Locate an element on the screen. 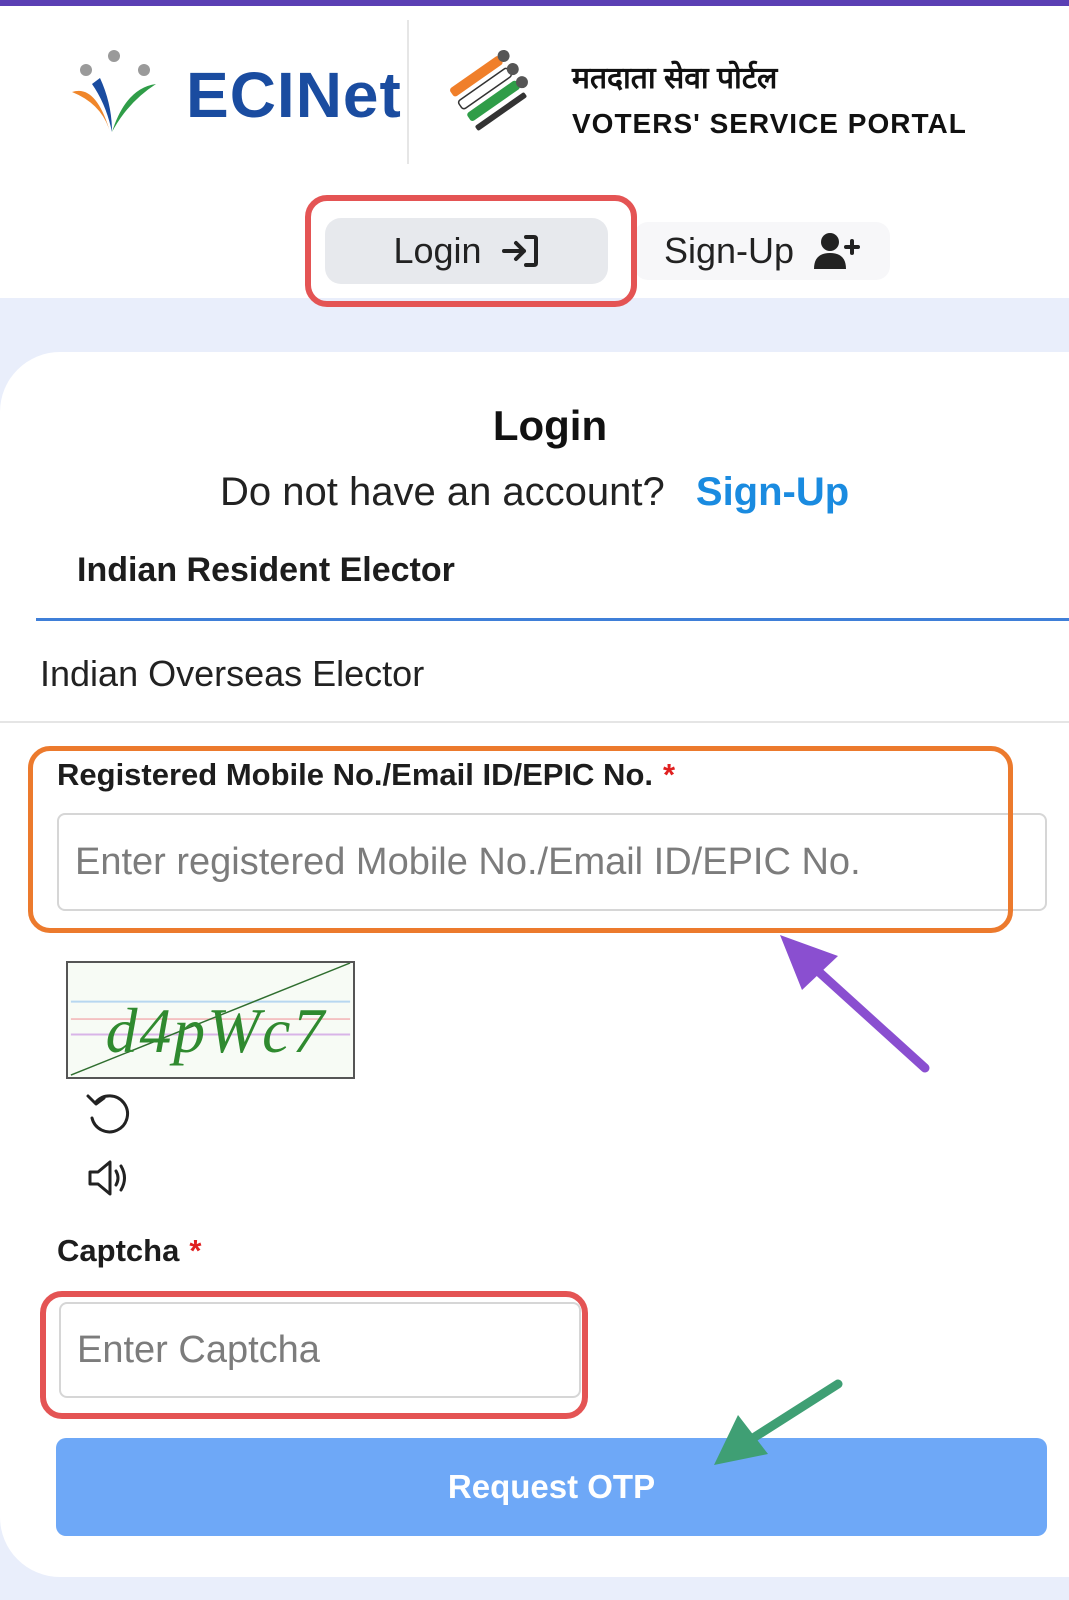 This screenshot has width=1069, height=1600. signup-link: Sign-Up is located at coordinates (772, 492).